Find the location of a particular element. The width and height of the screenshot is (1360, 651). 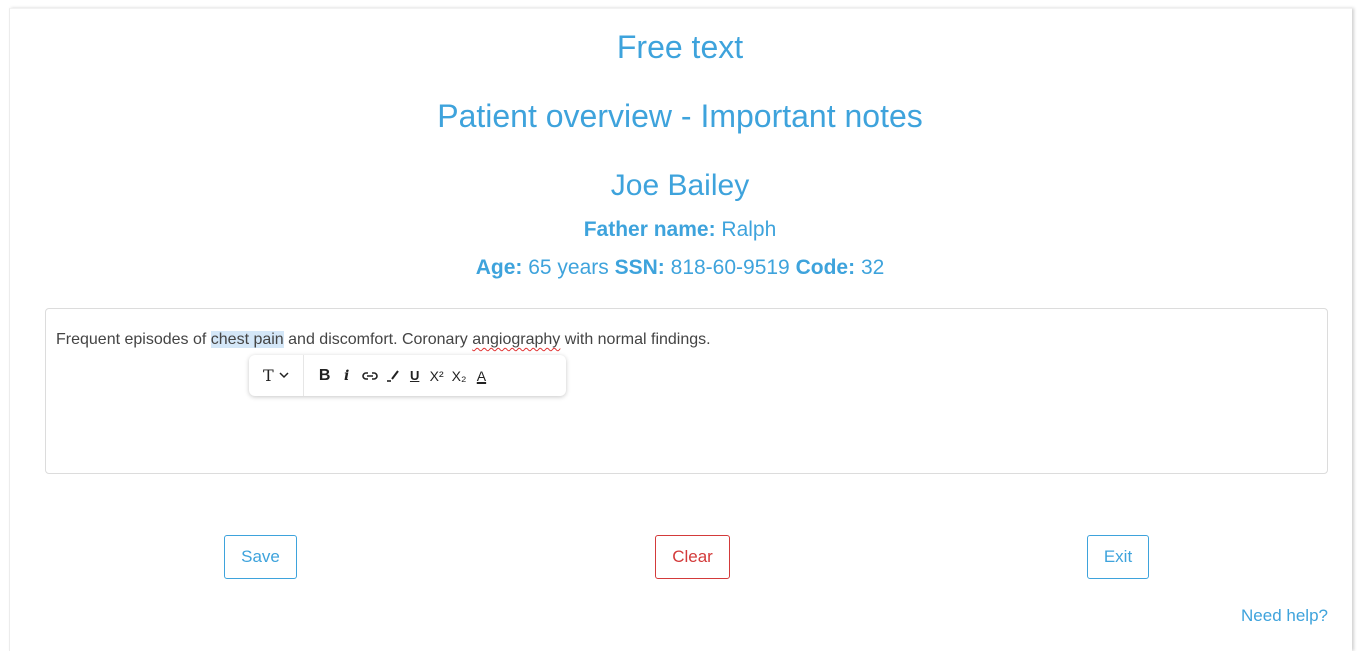

subscript-icon: X₂ is located at coordinates (459, 376).